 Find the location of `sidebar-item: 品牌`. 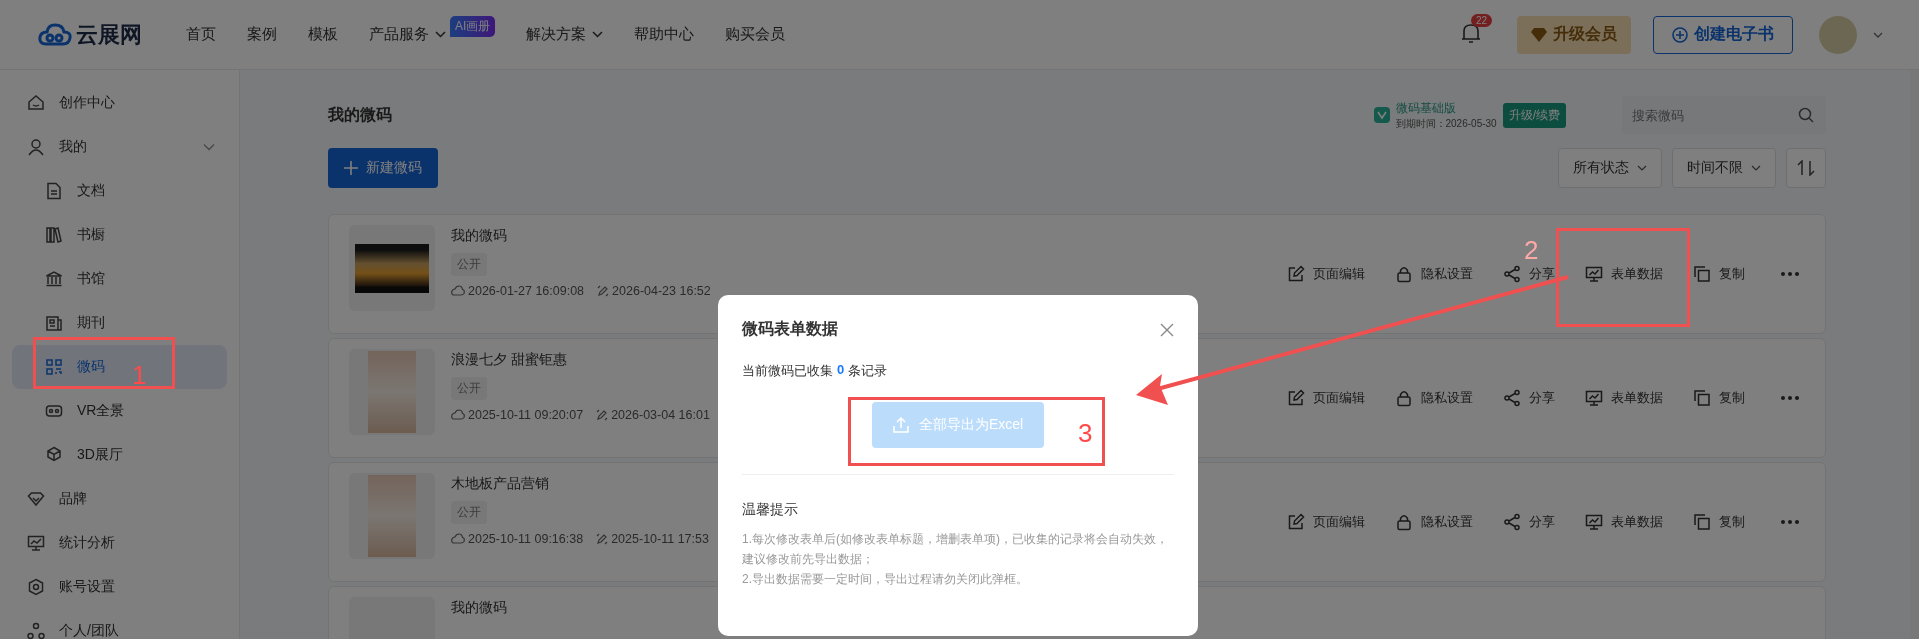

sidebar-item: 品牌 is located at coordinates (119, 499).